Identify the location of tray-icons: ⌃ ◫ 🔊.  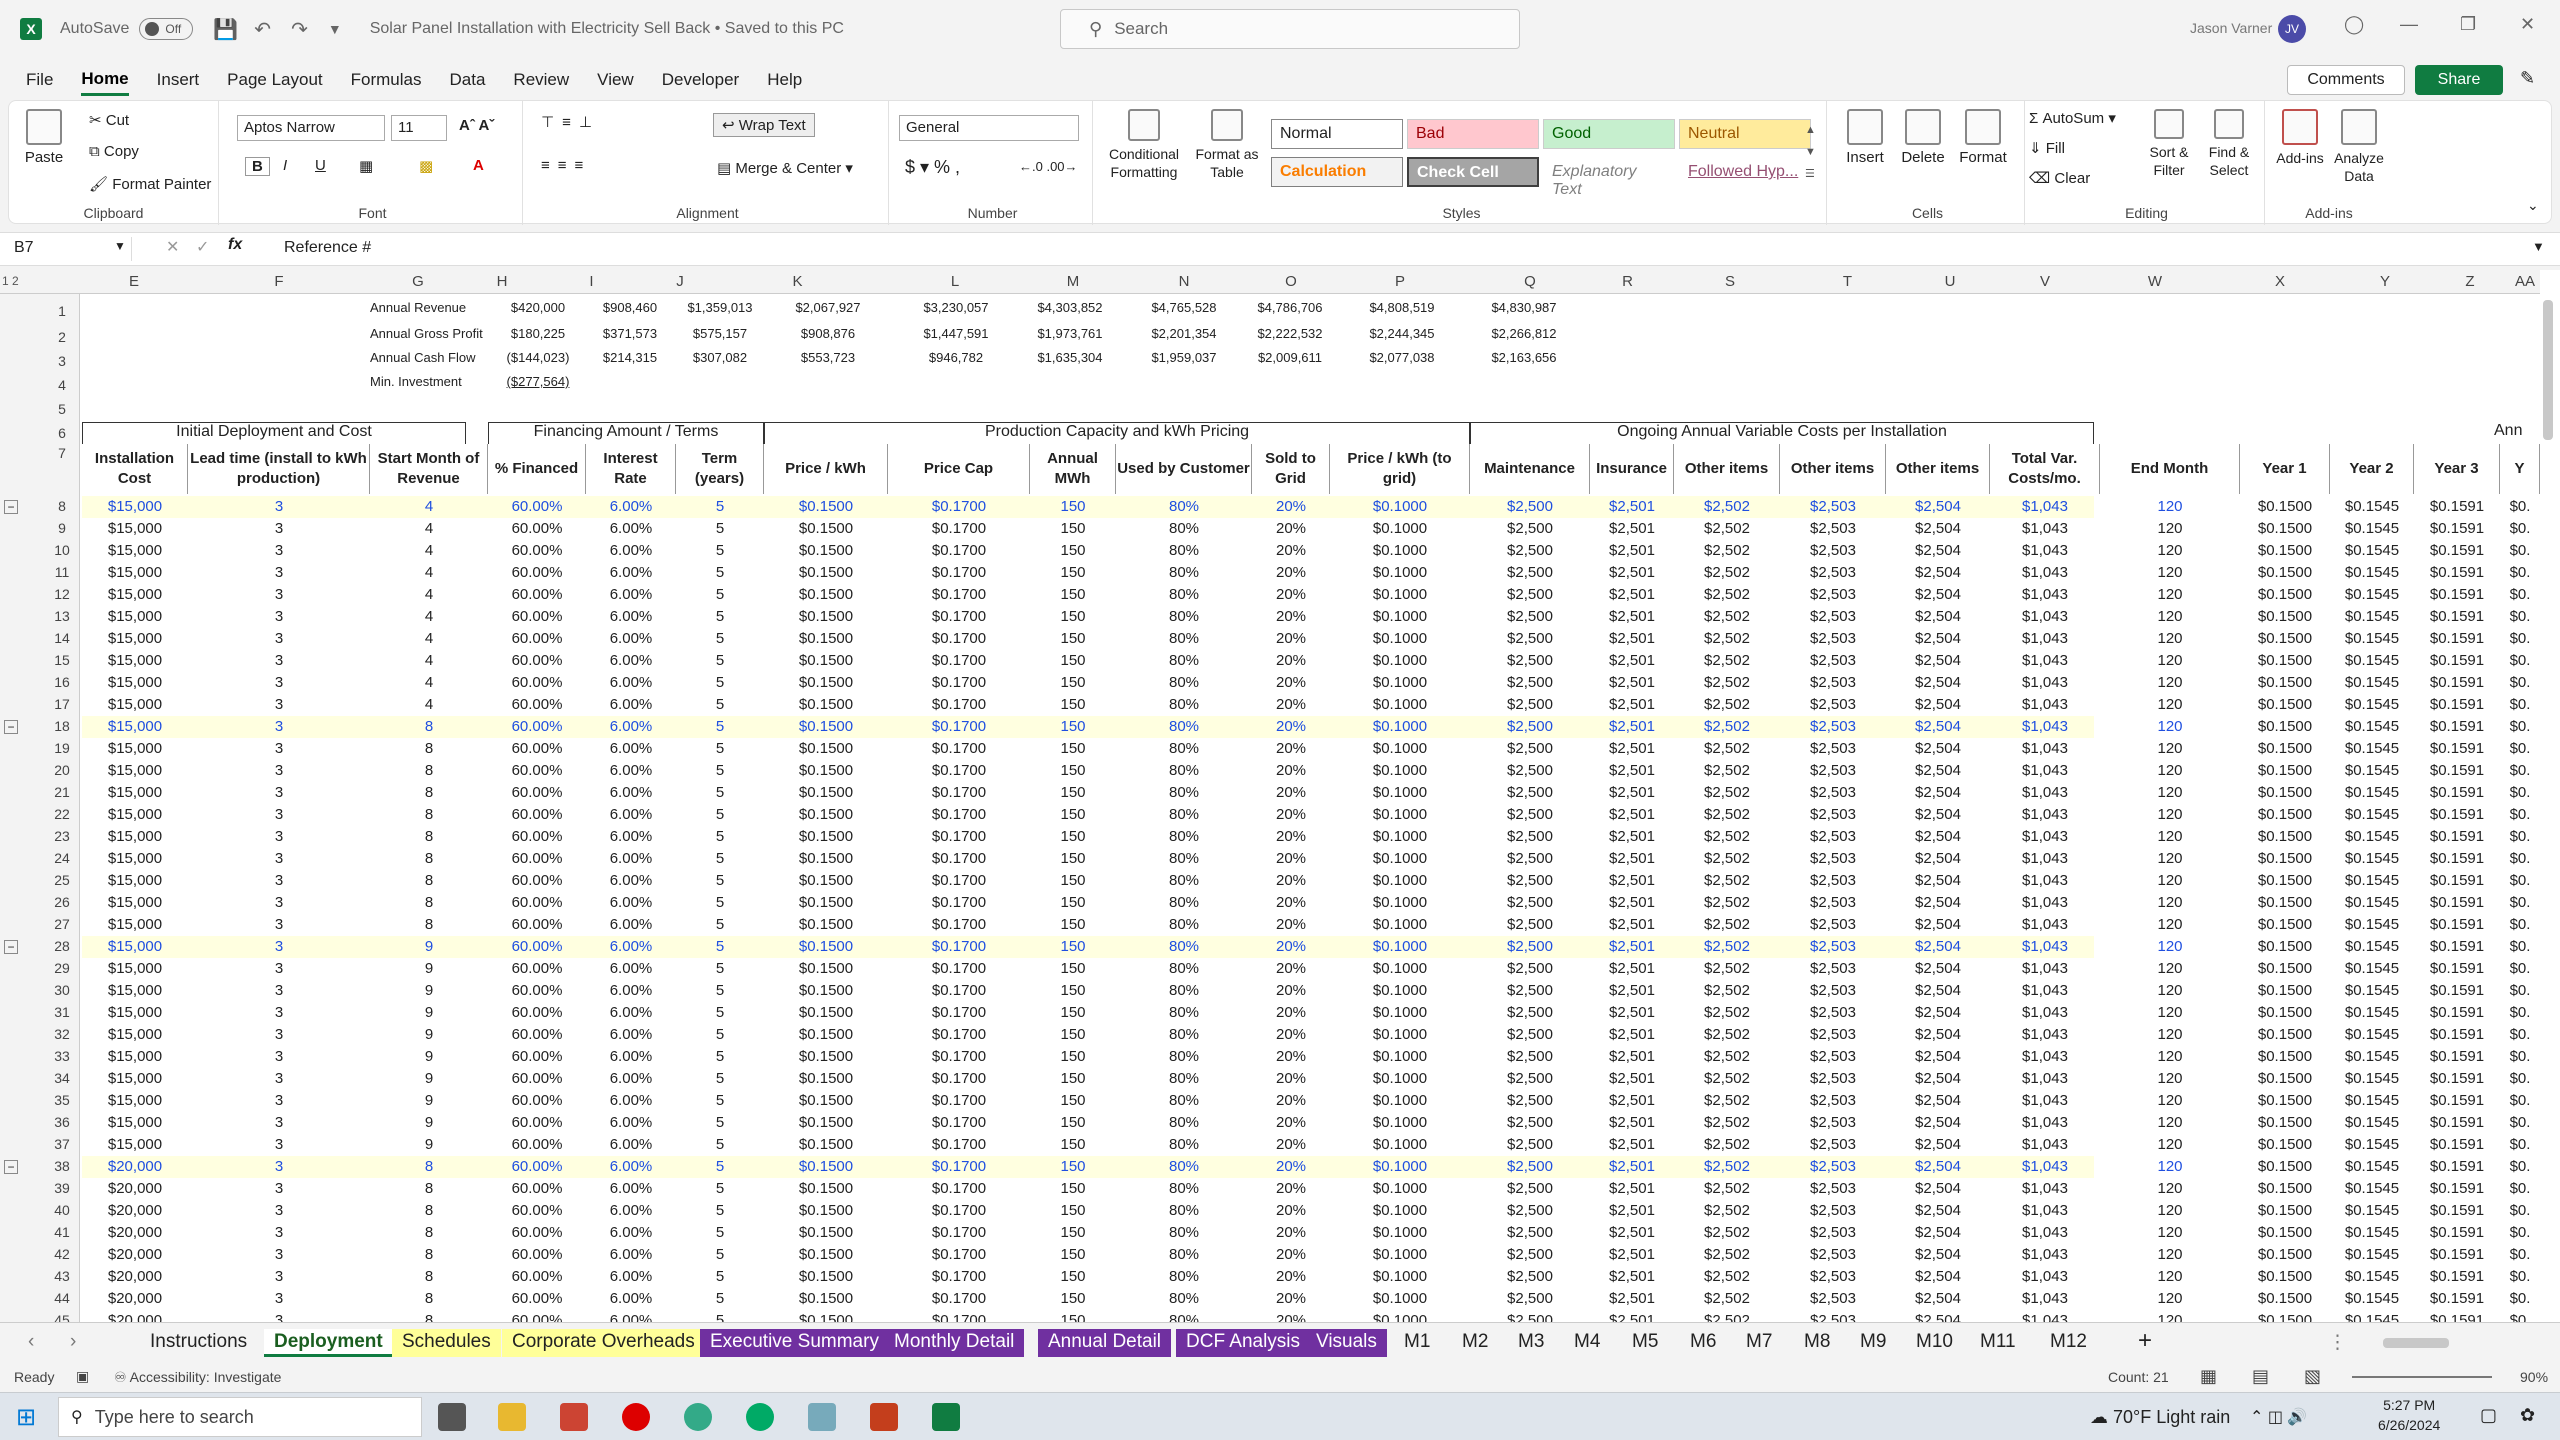
(2278, 1417).